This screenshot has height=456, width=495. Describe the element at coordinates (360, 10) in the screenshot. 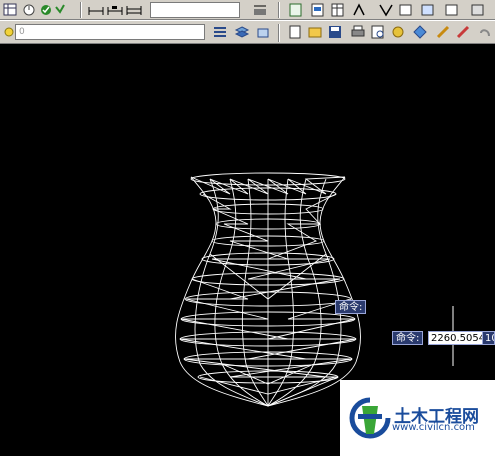

I see `measure-icon` at that location.